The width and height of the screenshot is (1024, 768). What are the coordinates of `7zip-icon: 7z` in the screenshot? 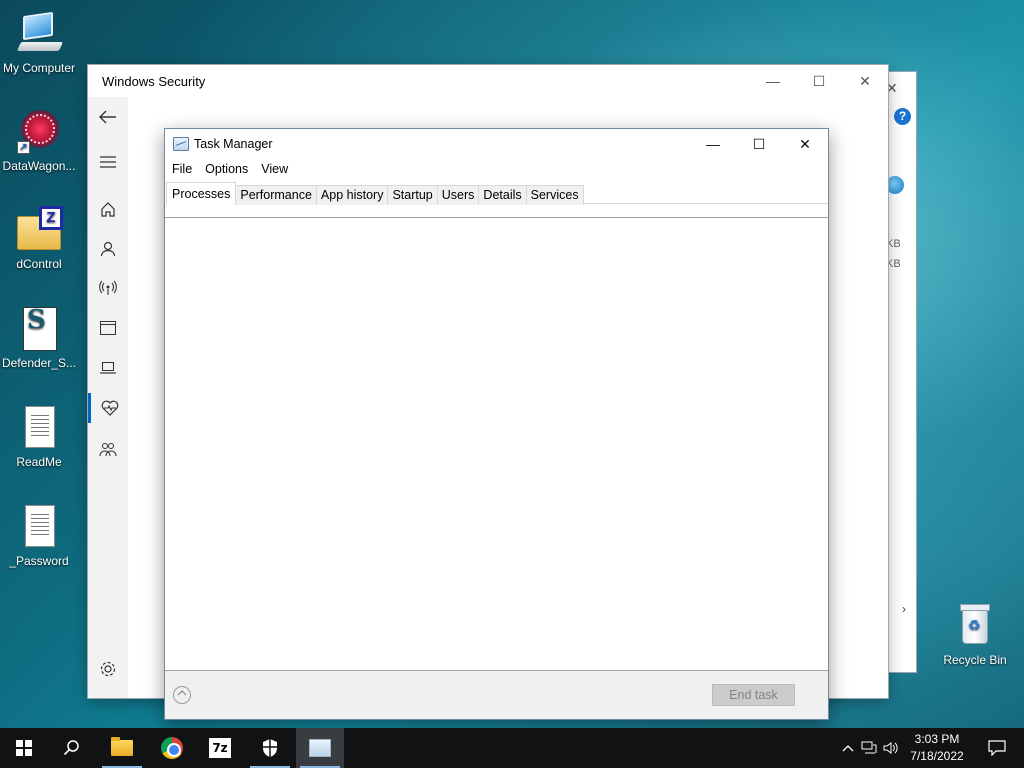 It's located at (220, 748).